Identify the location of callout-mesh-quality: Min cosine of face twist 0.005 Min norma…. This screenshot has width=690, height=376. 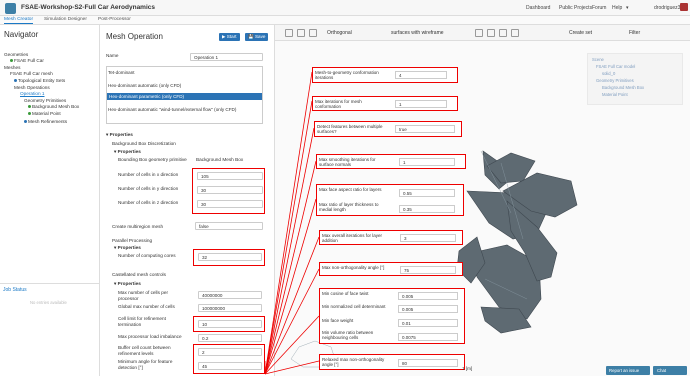
(392, 316).